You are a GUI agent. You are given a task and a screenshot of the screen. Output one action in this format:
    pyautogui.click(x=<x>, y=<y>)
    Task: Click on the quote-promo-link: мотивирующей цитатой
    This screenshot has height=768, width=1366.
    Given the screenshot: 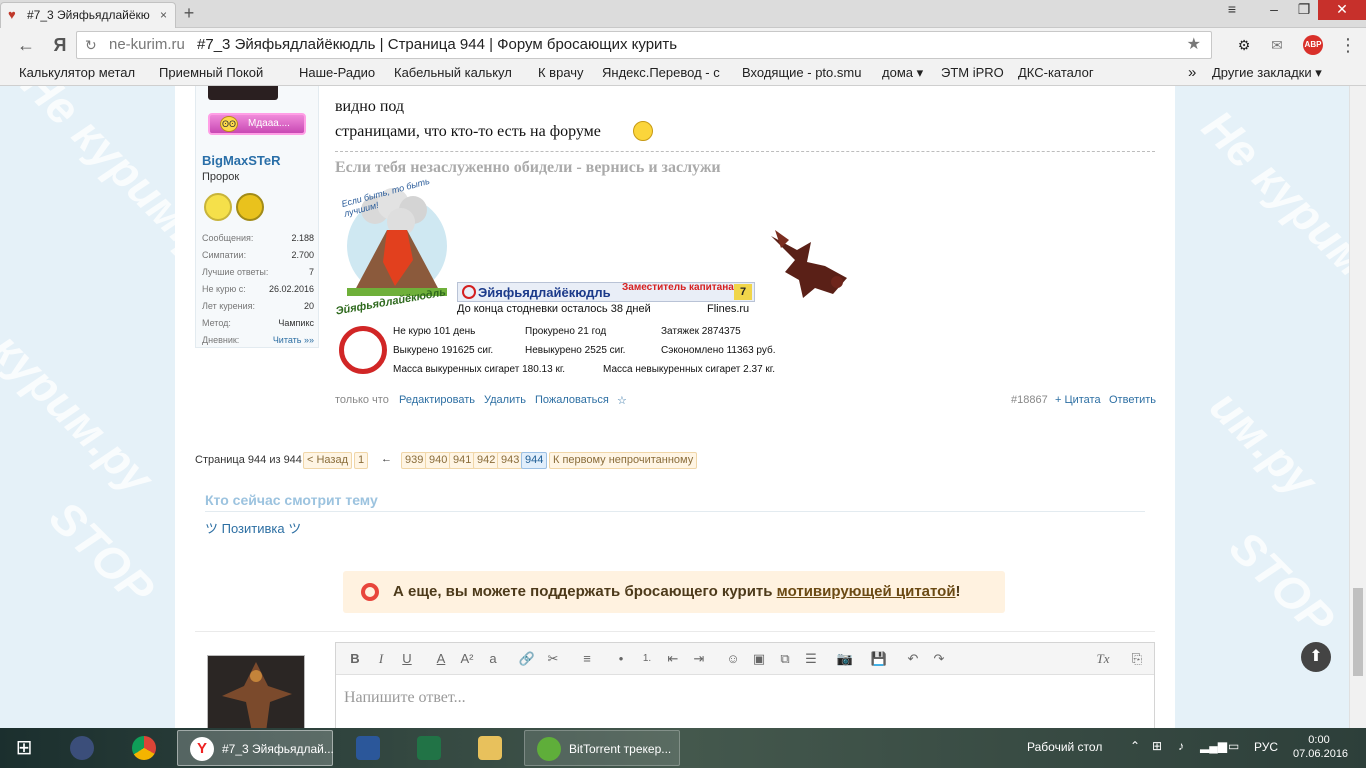 What is the action you would take?
    pyautogui.click(x=866, y=591)
    